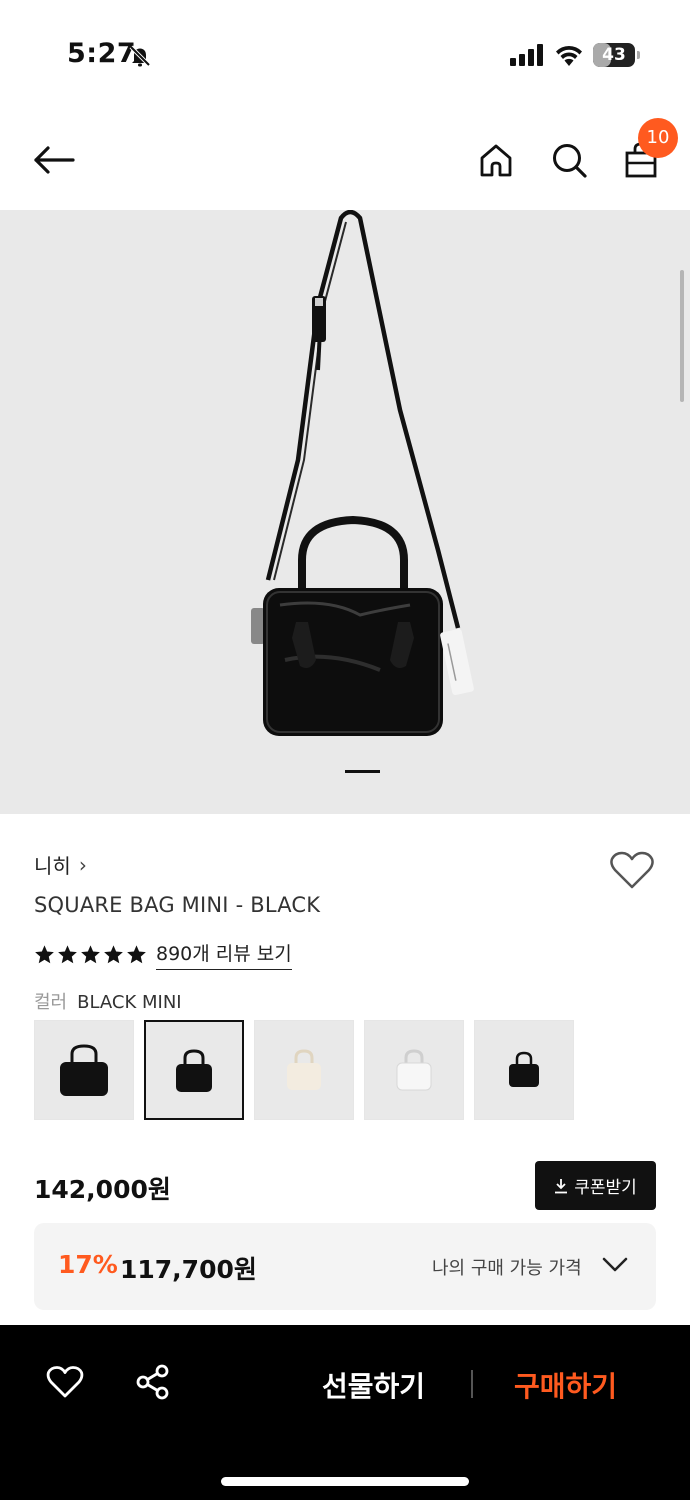 Image resolution: width=690 pixels, height=1500 pixels. I want to click on rating-row: 890개 리뷰 보기, so click(163, 954).